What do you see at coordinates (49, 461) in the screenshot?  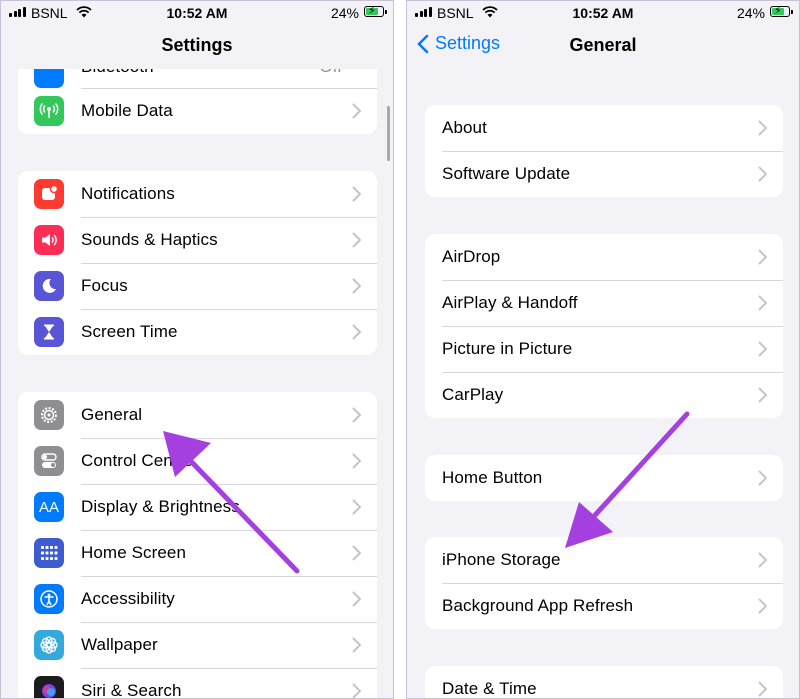 I see `toggles-icon` at bounding box center [49, 461].